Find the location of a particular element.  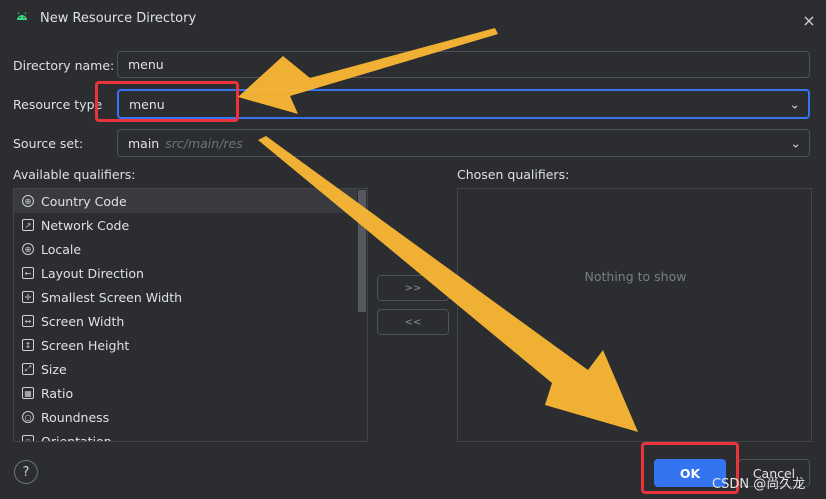

watermark-text: CSDN @尚久龙 is located at coordinates (759, 484).